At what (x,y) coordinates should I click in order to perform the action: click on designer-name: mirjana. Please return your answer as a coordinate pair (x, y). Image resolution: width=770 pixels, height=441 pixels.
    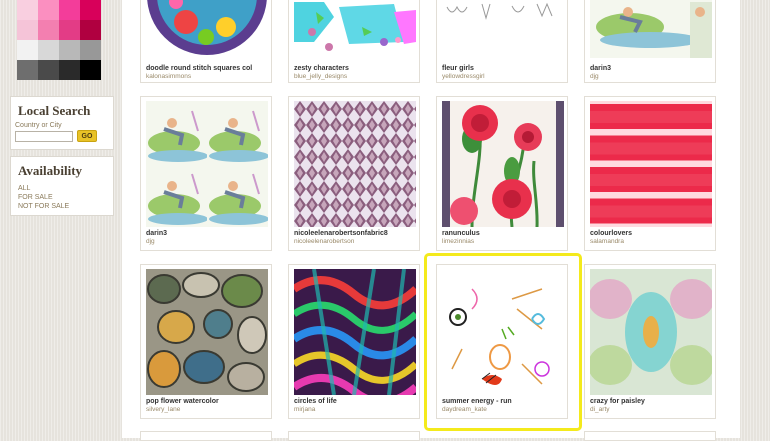
    Looking at the image, I should click on (304, 409).